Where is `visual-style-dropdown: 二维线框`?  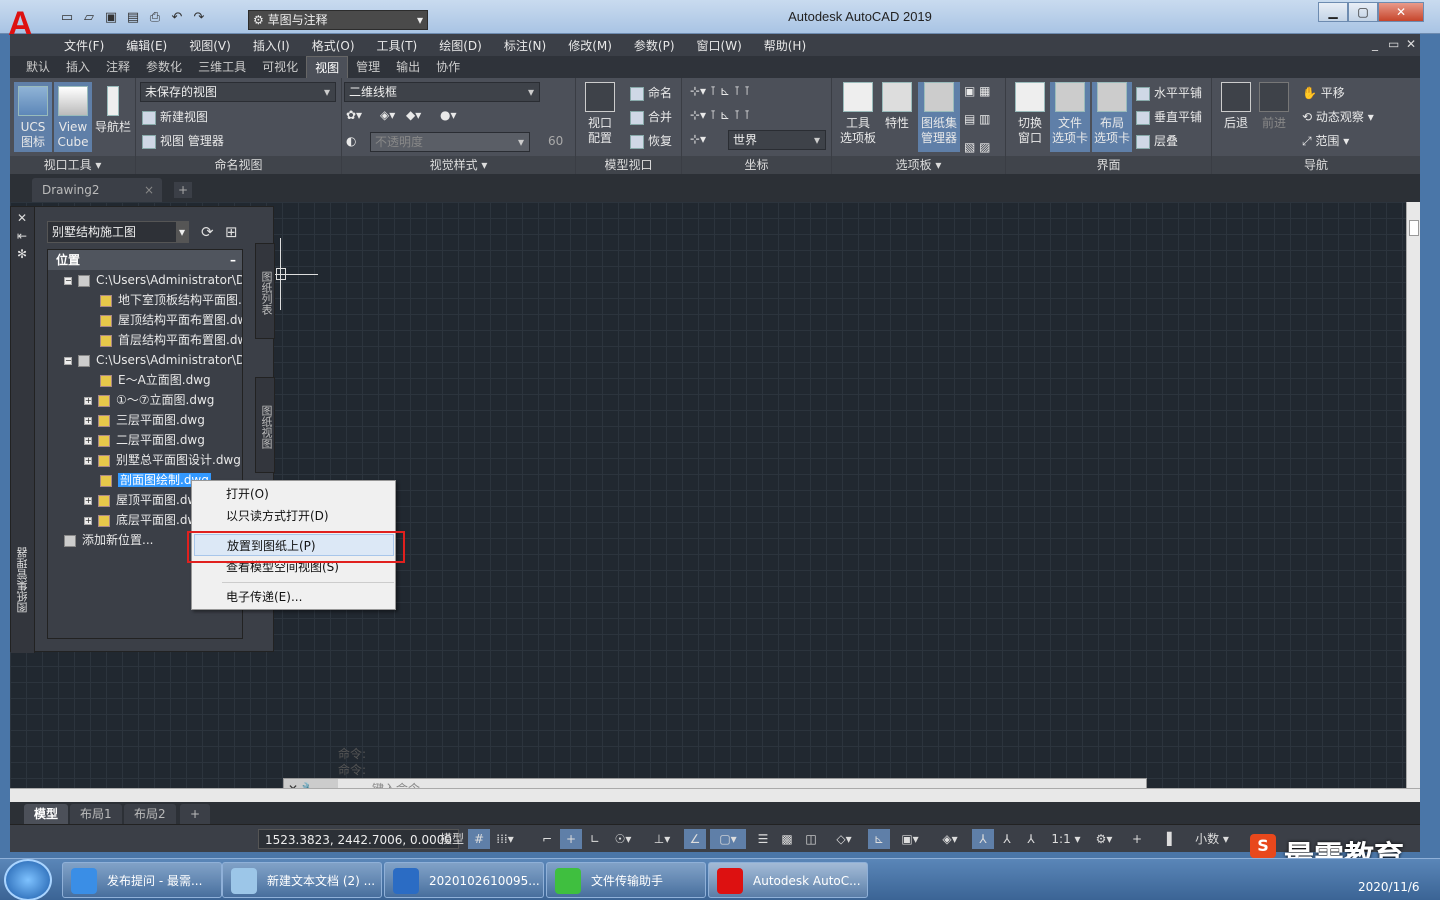
visual-style-dropdown: 二维线框 is located at coordinates (442, 92).